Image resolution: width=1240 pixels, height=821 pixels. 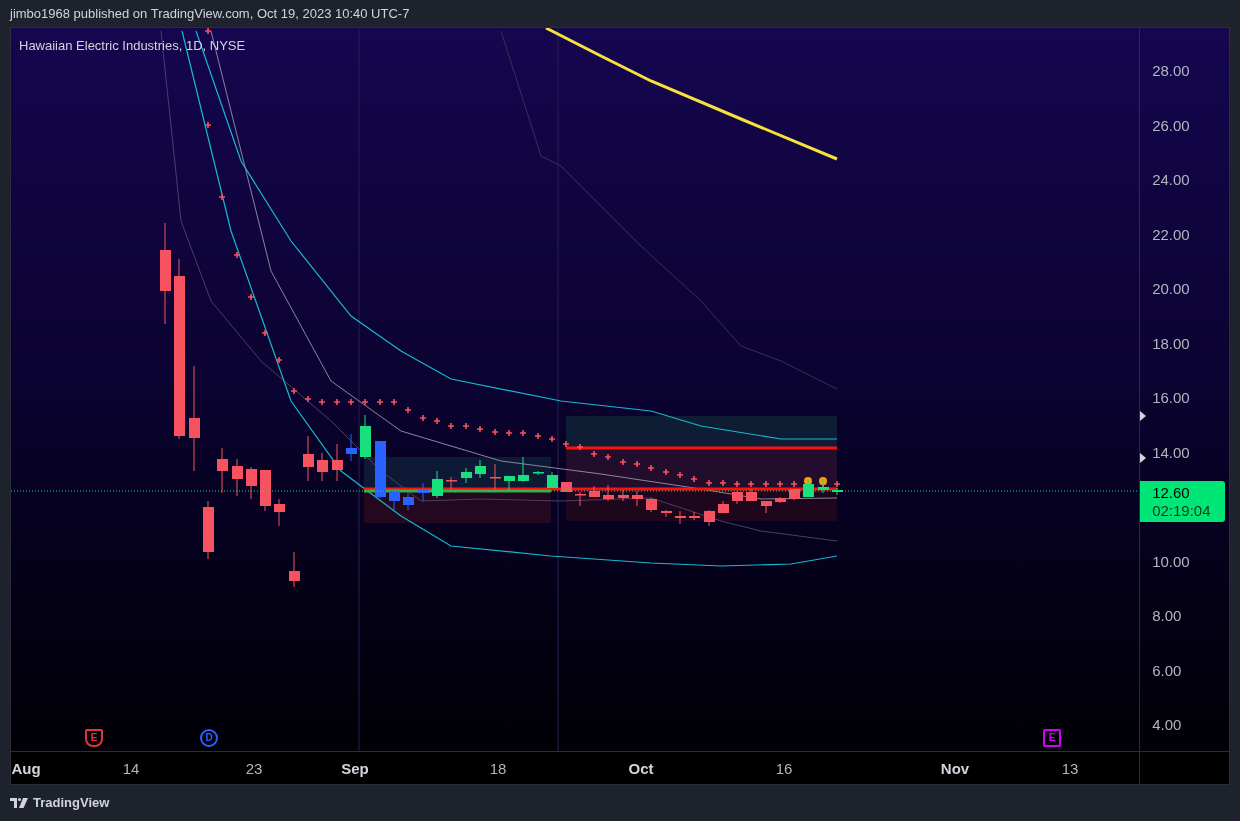 I want to click on brand-name: TradingView, so click(x=71, y=803).